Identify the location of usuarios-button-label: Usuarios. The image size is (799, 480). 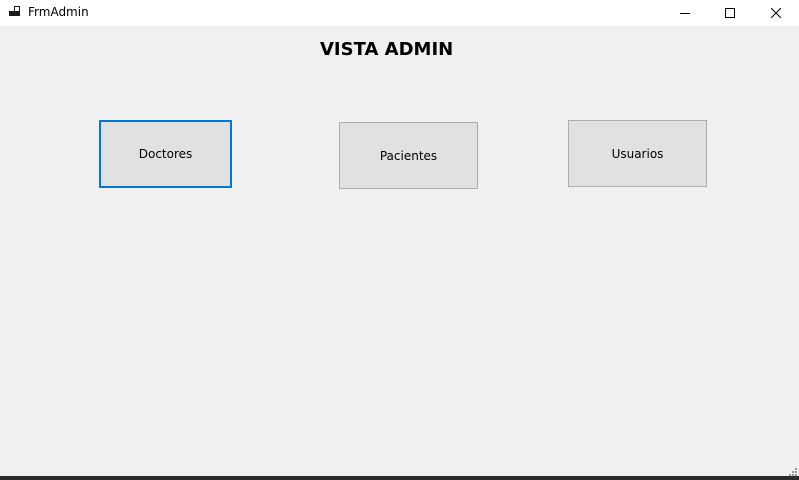
(637, 153).